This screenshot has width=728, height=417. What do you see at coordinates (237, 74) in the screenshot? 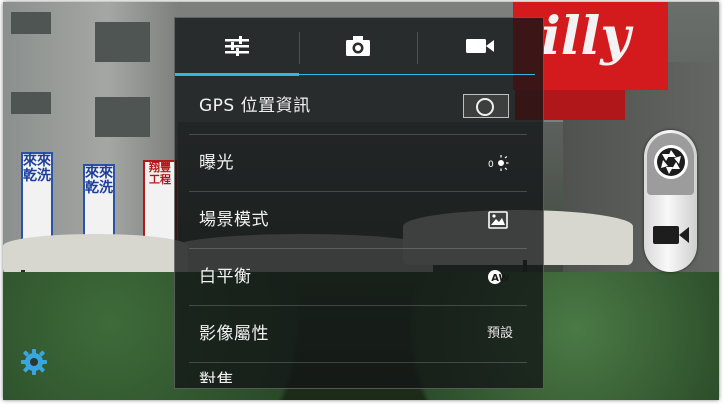
I see `active-tab-indicator` at bounding box center [237, 74].